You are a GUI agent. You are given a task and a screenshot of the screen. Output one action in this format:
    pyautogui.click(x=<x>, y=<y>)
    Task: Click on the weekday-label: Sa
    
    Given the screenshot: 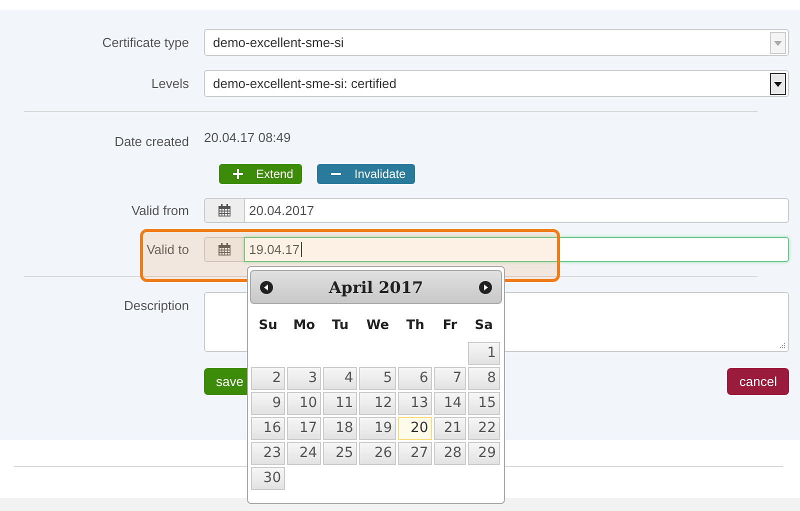 What is the action you would take?
    pyautogui.click(x=483, y=325)
    